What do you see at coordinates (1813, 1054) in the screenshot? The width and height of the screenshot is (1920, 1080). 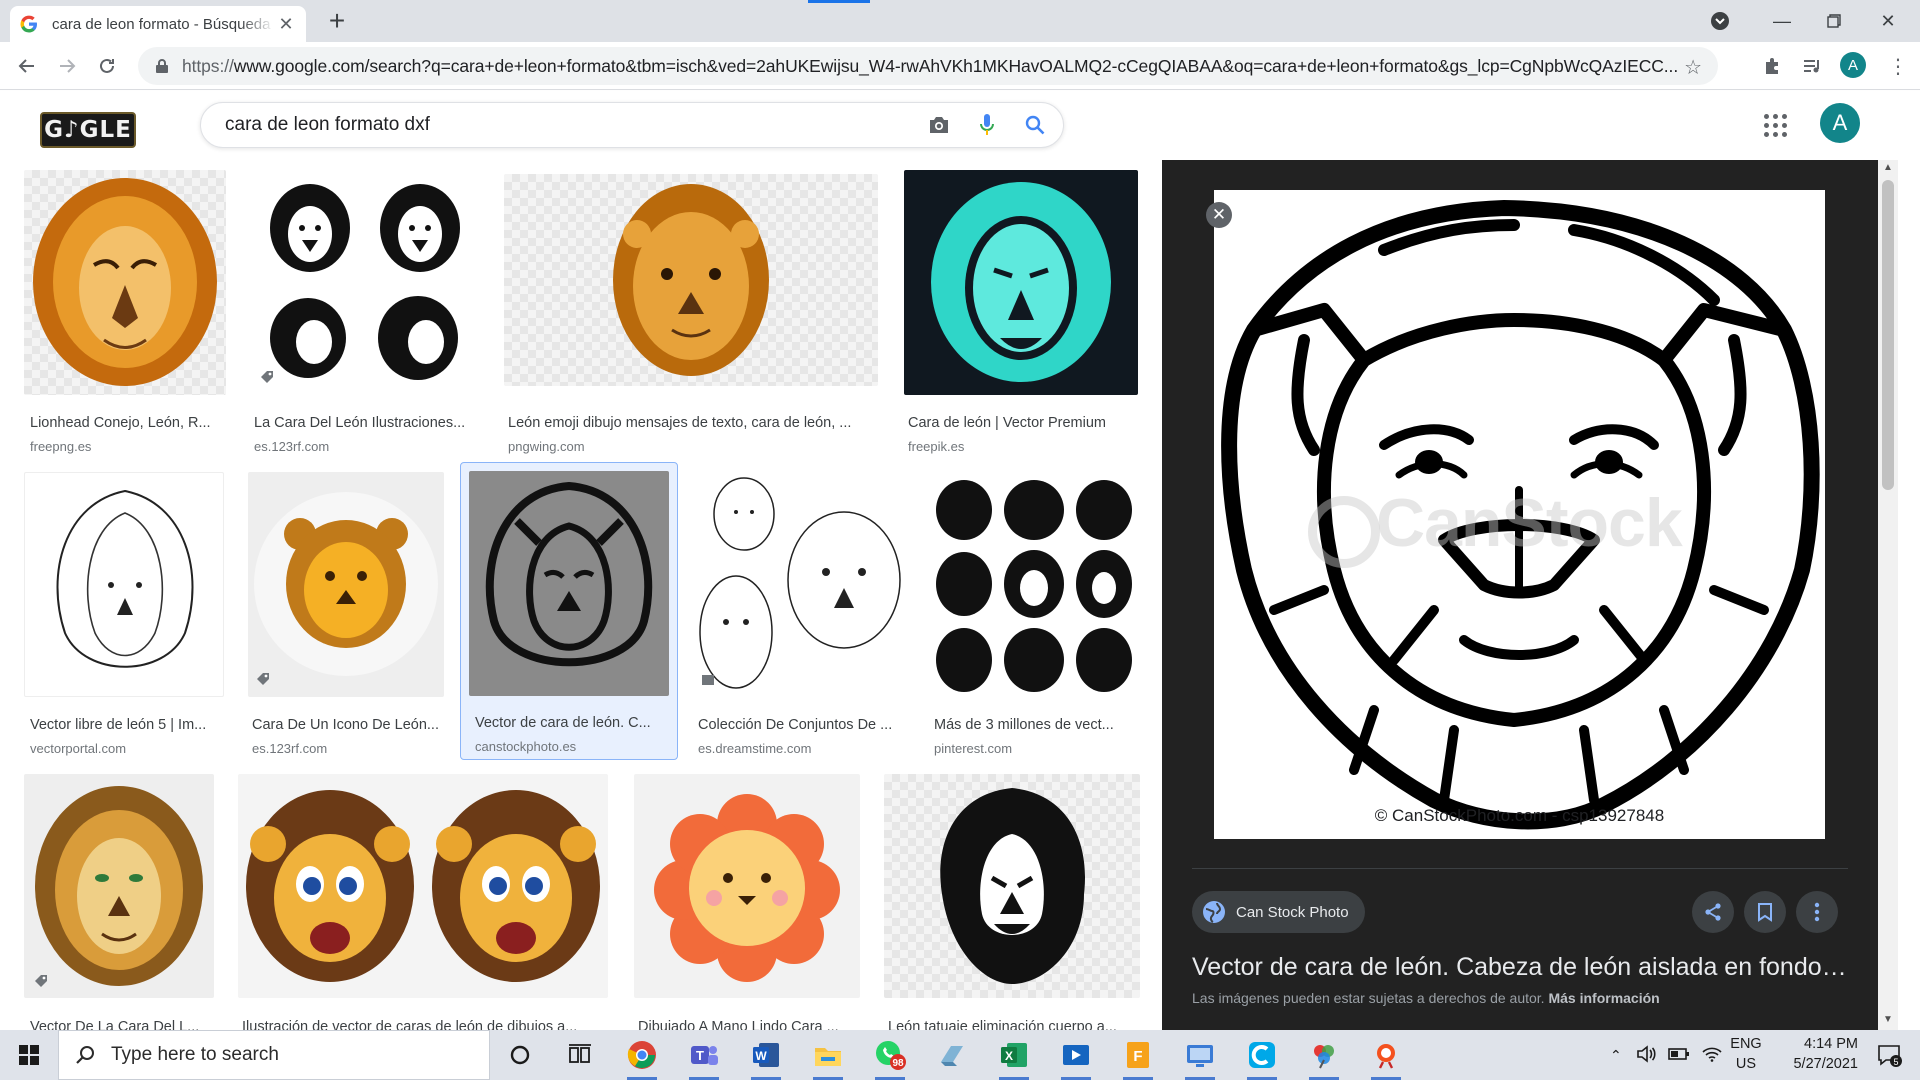 I see `clock: 4:14 PM 5/27/2021` at bounding box center [1813, 1054].